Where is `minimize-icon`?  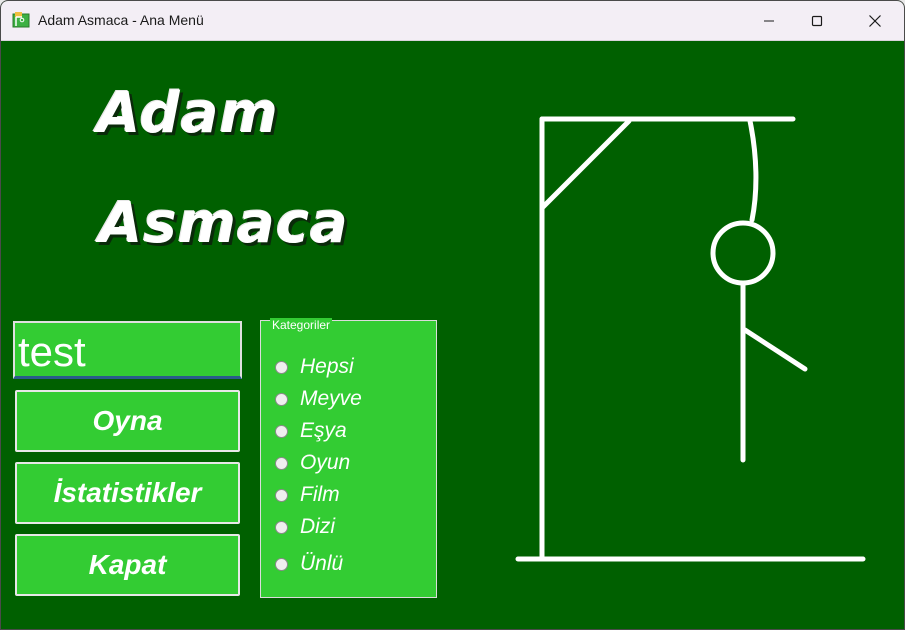 minimize-icon is located at coordinates (769, 20).